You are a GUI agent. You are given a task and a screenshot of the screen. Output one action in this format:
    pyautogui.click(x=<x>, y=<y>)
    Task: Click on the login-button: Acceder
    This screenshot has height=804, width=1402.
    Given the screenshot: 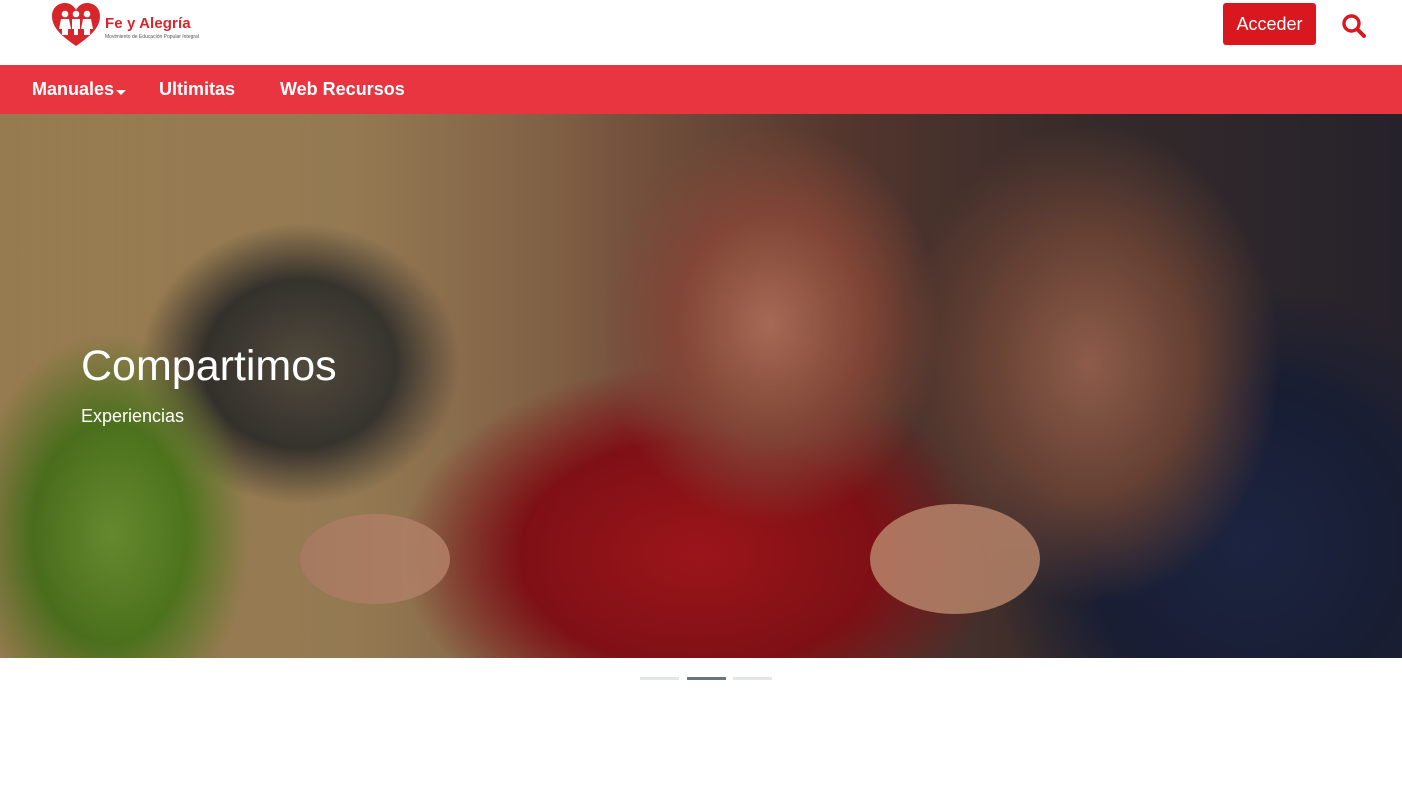 What is the action you would take?
    pyautogui.click(x=1269, y=24)
    